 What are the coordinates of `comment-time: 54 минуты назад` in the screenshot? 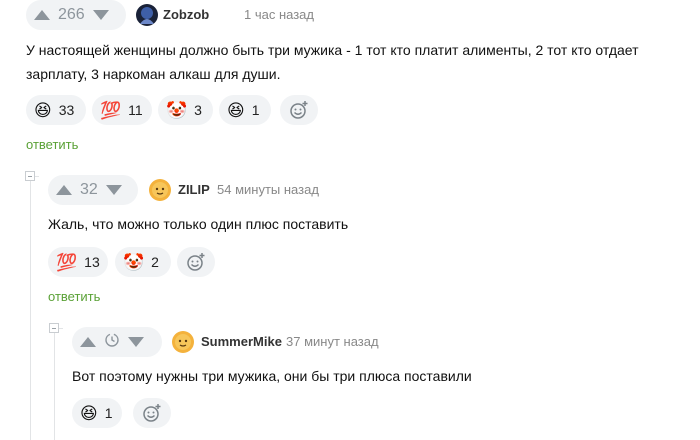 It's located at (268, 189).